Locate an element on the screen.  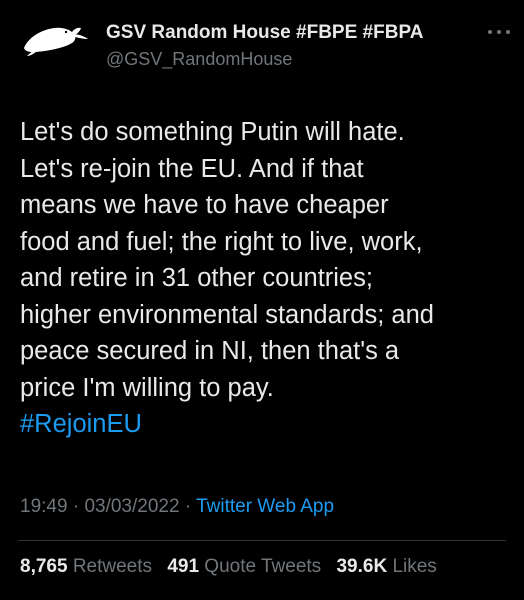
retweets-label: Retweets is located at coordinates (112, 566).